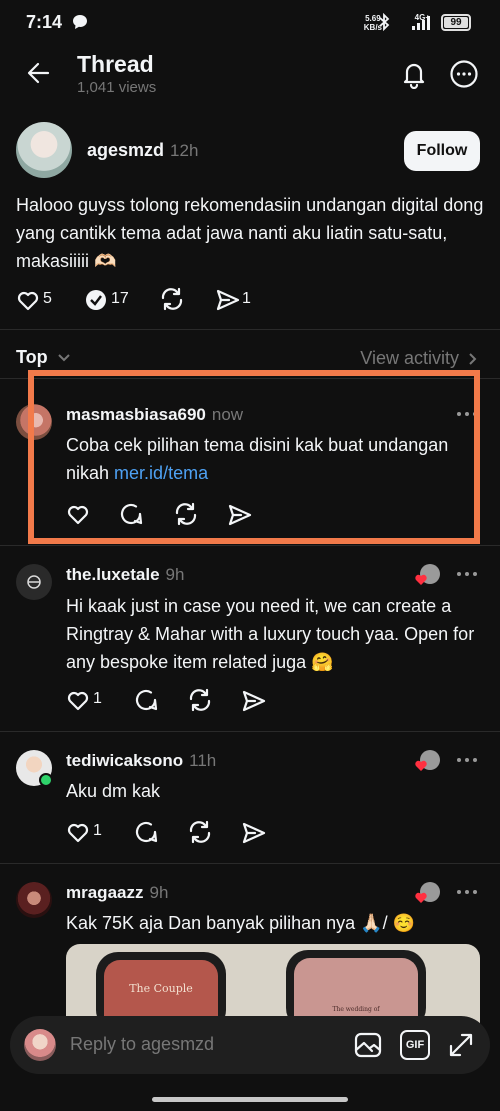  What do you see at coordinates (250, 22) in the screenshot?
I see `status-bar: 7:14 5.69 KB/s 4G+ 99` at bounding box center [250, 22].